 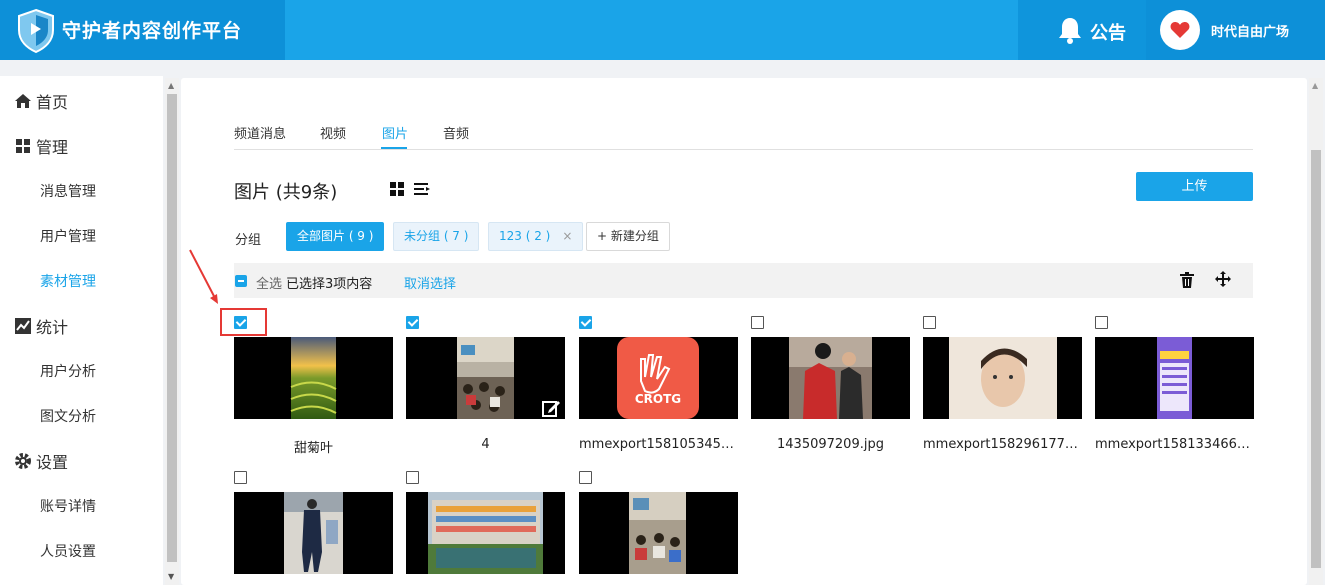 What do you see at coordinates (241, 281) in the screenshot?
I see `select-all-checkbox` at bounding box center [241, 281].